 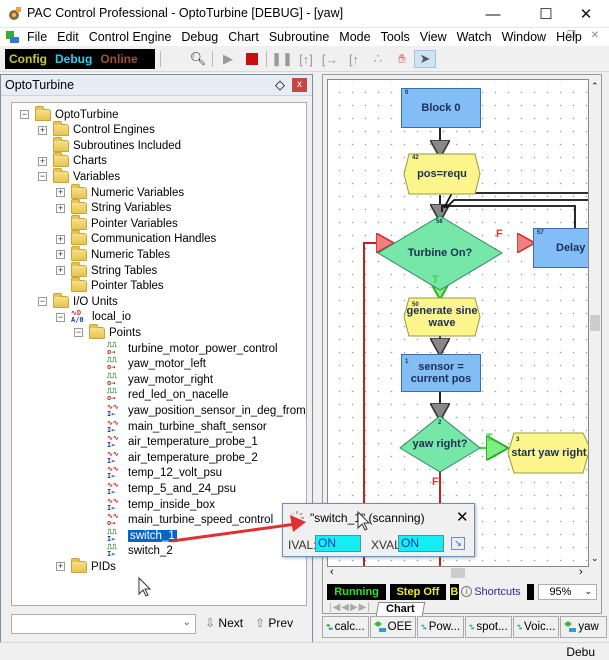 I want to click on vertical-scrollbar: ⌃ ⌄, so click(x=595, y=323).